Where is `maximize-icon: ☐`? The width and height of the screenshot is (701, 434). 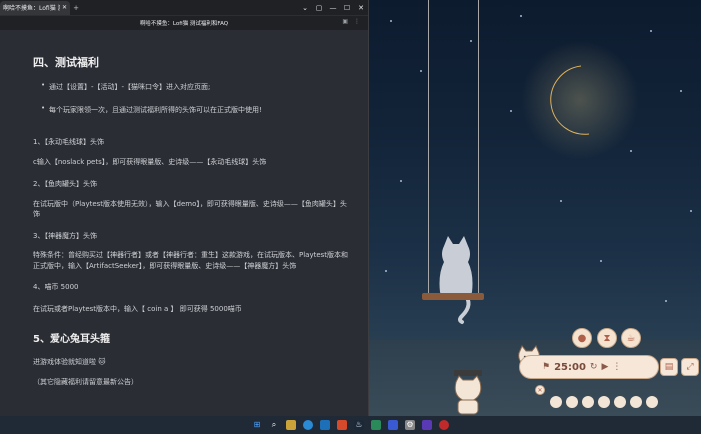 maximize-icon: ☐ is located at coordinates (347, 8).